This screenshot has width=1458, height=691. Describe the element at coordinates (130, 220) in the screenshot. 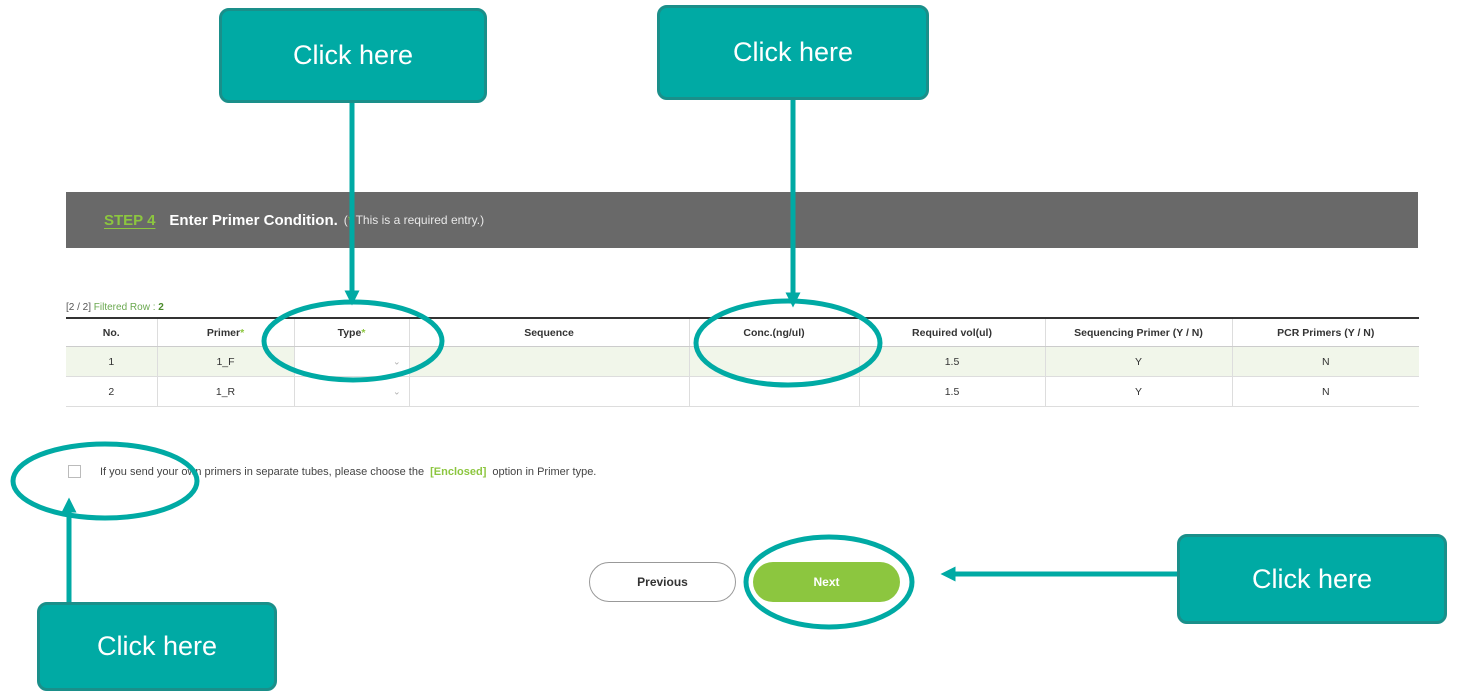

I see `step-label: STEP 4` at that location.